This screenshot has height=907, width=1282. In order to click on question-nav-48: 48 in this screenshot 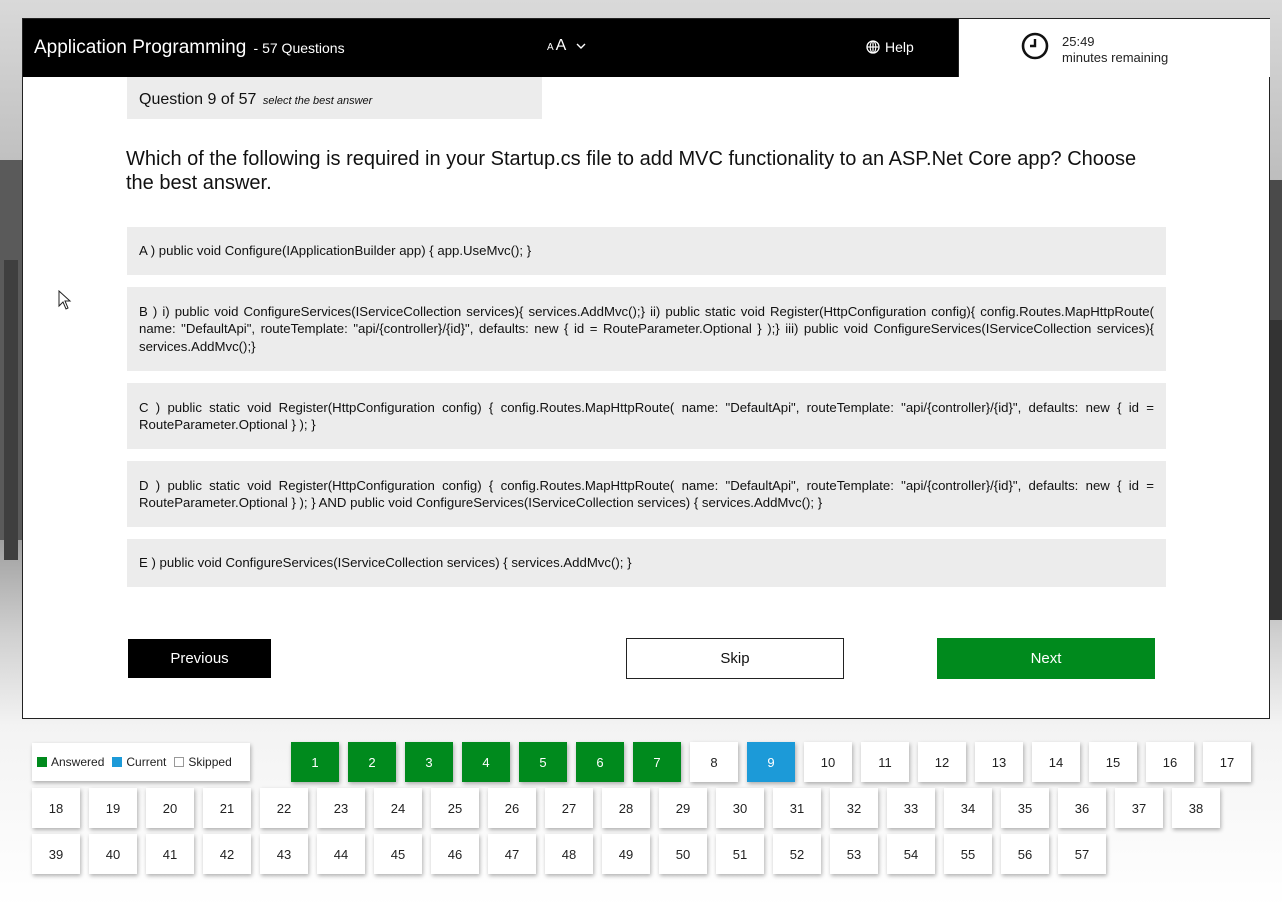, I will do `click(569, 854)`.